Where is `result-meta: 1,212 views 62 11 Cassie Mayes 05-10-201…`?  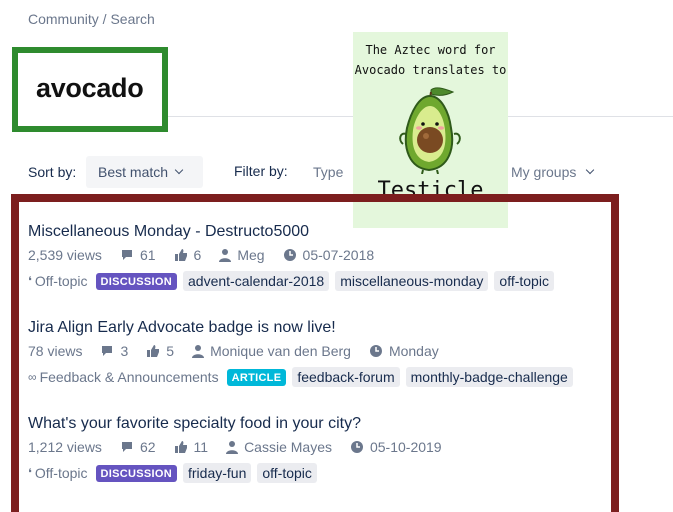
result-meta: 1,212 views 62 11 Cassie Mayes 05-10-201… is located at coordinates (323, 447).